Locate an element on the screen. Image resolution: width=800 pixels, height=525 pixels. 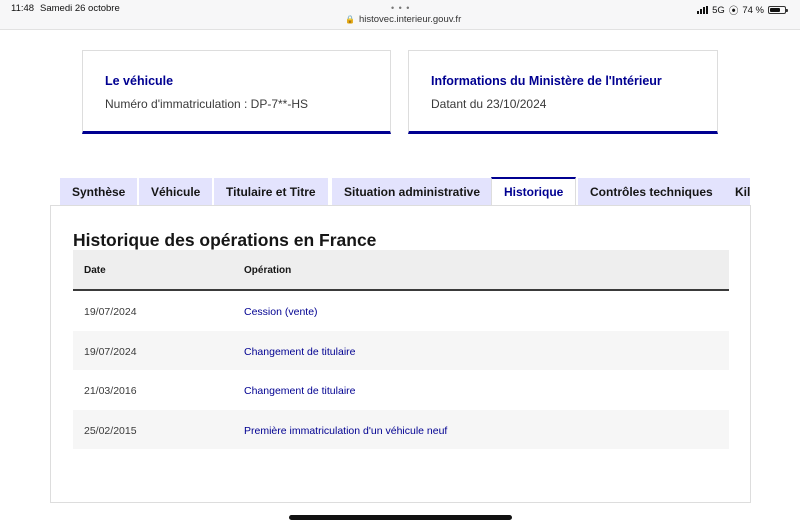
table-row: 19/07/2024 Changement de titulaire is located at coordinates (401, 350).